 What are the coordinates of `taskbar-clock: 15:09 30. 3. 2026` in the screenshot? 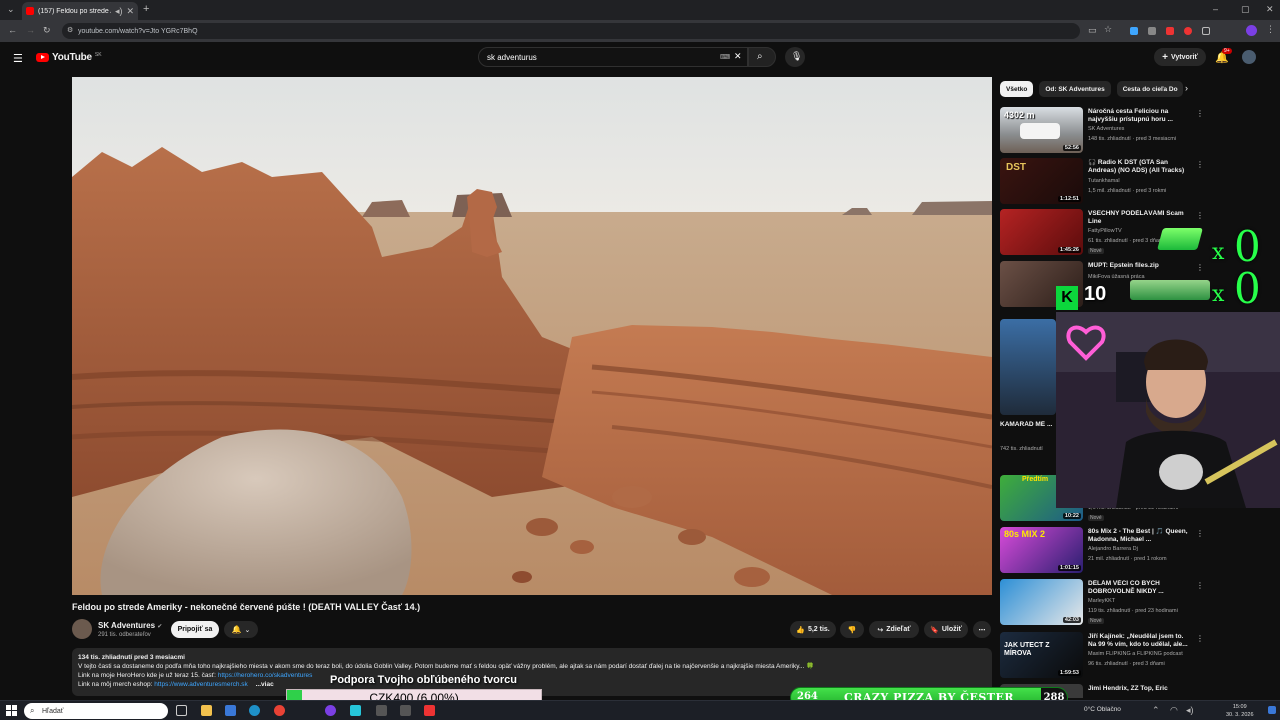 It's located at (1240, 711).